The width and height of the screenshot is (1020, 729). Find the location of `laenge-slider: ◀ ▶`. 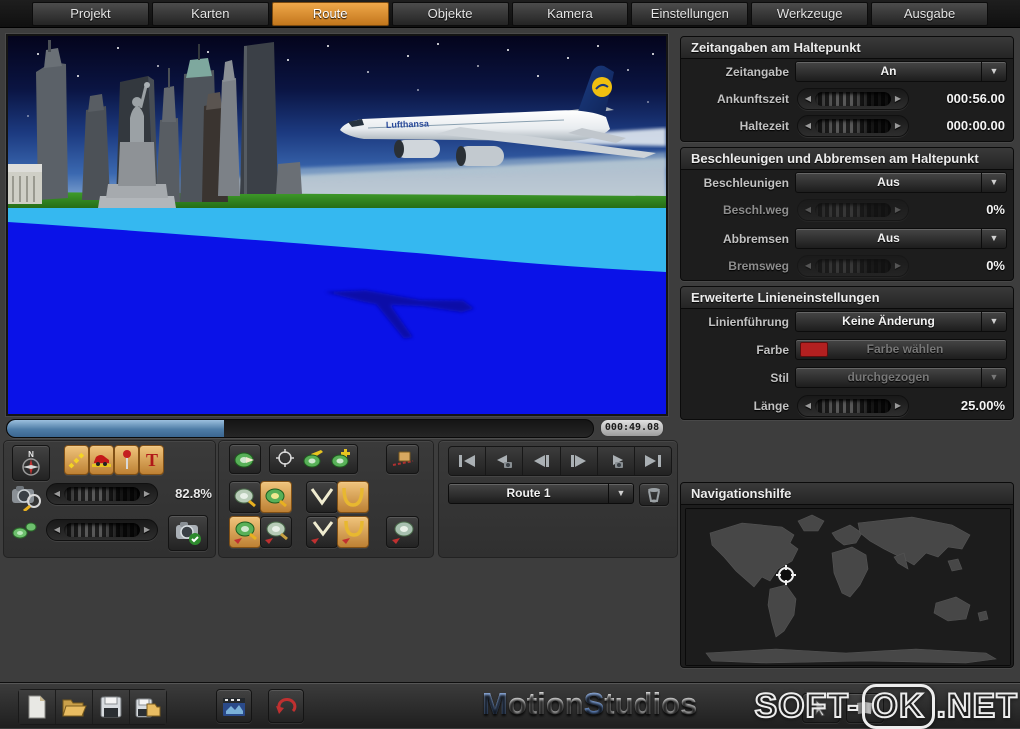

laenge-slider: ◀ ▶ is located at coordinates (853, 406).